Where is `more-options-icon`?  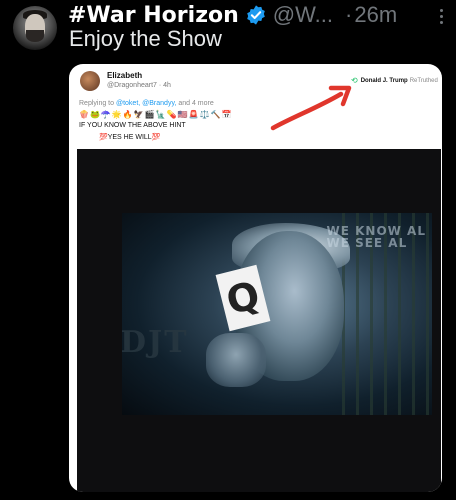 more-options-icon is located at coordinates (441, 16).